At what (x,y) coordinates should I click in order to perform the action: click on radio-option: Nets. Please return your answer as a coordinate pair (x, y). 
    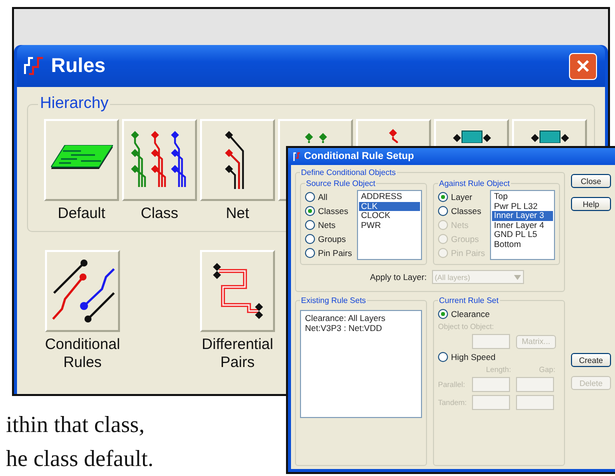
    Looking at the image, I should click on (329, 225).